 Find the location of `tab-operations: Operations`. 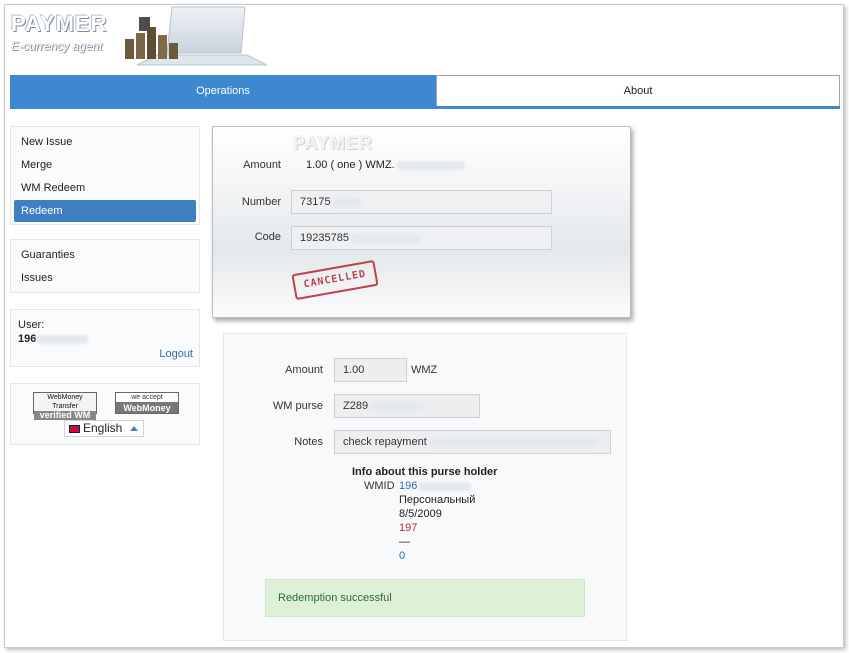

tab-operations: Operations is located at coordinates (223, 90).